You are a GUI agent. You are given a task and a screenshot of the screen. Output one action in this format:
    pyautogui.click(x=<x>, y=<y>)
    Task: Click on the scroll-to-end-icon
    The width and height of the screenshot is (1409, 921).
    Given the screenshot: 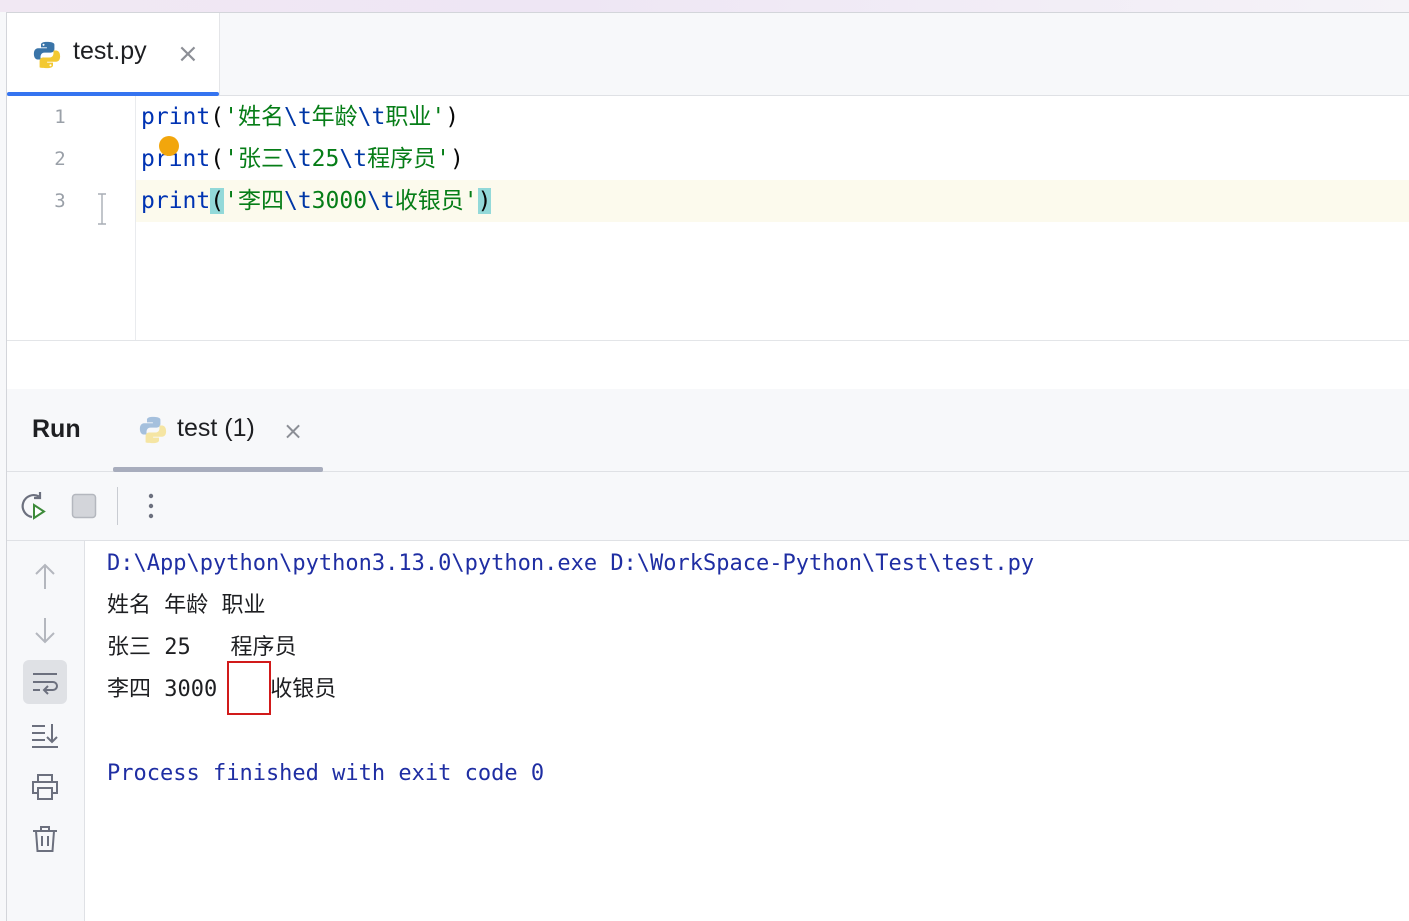 What is the action you would take?
    pyautogui.click(x=45, y=736)
    